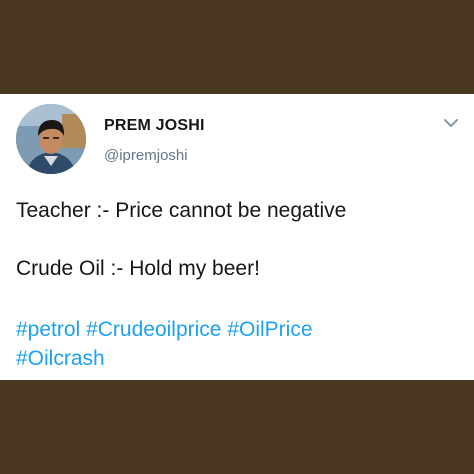 The image size is (474, 474). Describe the element at coordinates (146, 155) in the screenshot. I see `user-handle: @ipremjoshi` at that location.